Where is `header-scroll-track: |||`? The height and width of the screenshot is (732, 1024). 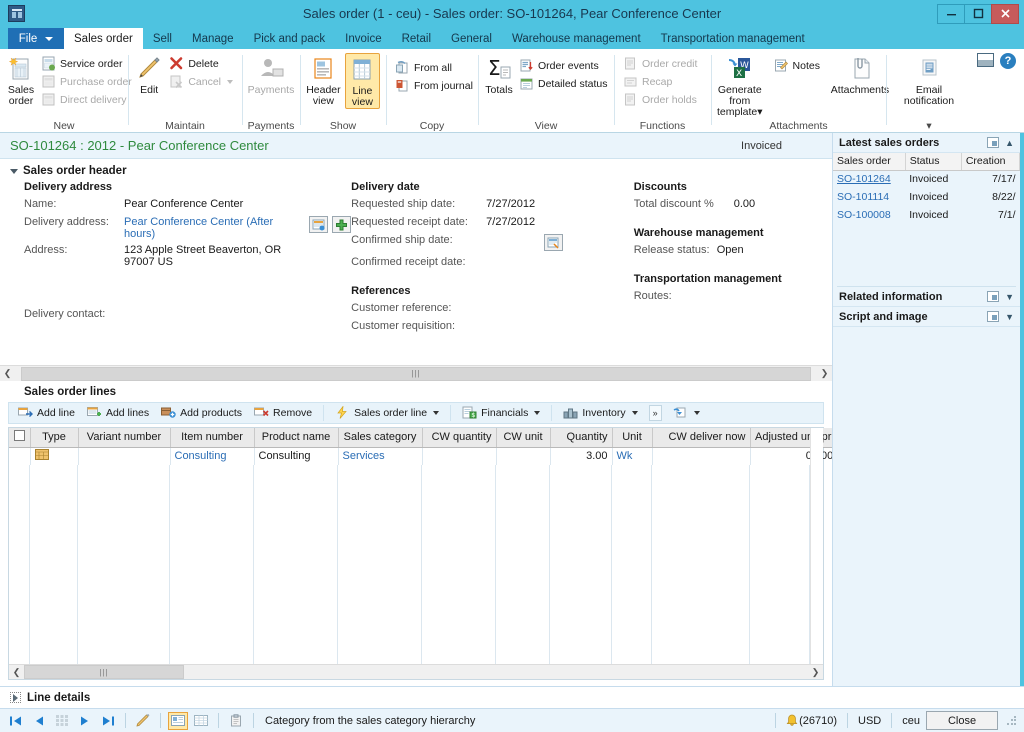 header-scroll-track: ||| is located at coordinates (416, 374).